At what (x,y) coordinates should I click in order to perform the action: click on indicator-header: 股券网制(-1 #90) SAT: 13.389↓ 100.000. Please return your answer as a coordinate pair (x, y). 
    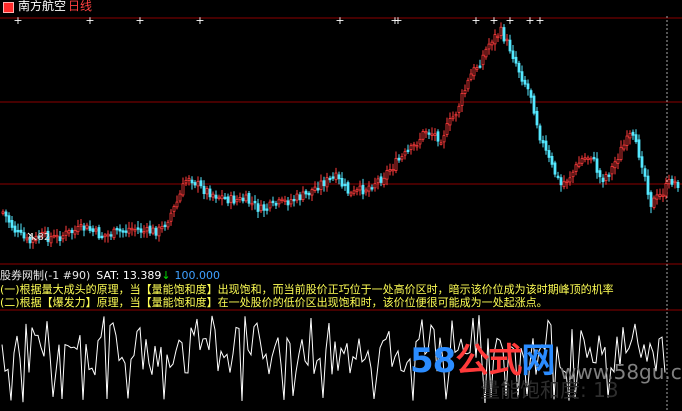
    Looking at the image, I should click on (110, 275).